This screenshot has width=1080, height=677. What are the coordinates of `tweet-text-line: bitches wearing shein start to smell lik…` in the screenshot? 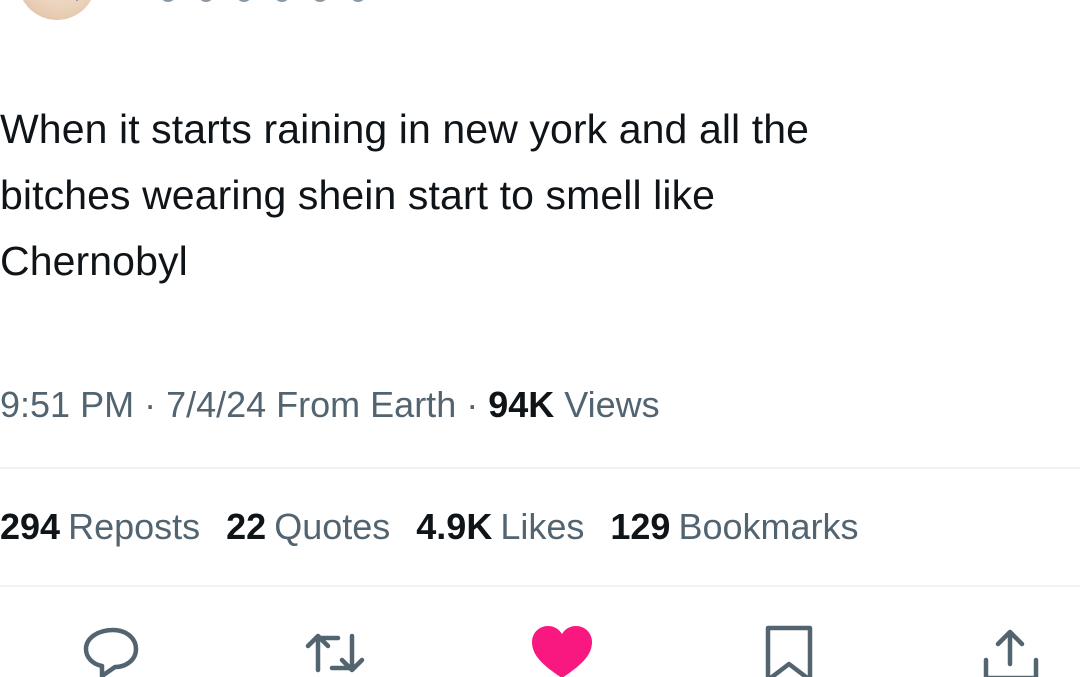 It's located at (358, 195).